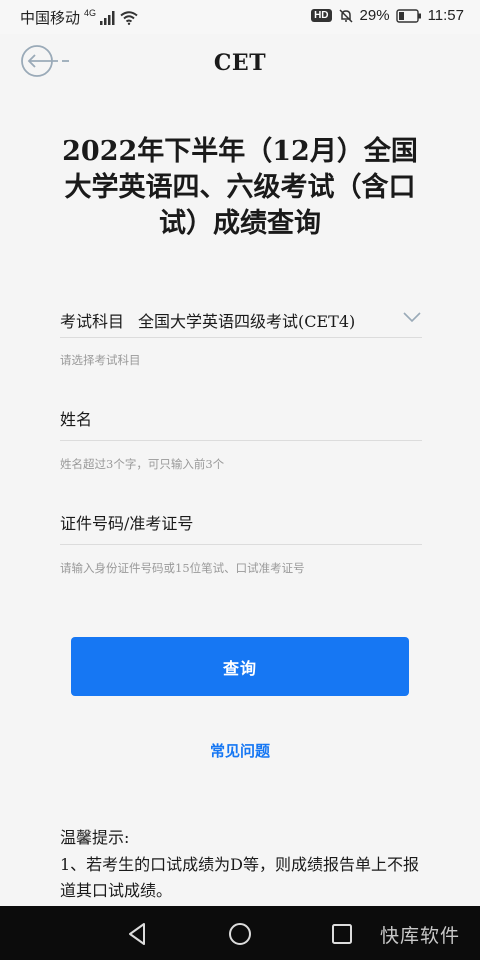  I want to click on carrier-label: 中国移动, so click(50, 18).